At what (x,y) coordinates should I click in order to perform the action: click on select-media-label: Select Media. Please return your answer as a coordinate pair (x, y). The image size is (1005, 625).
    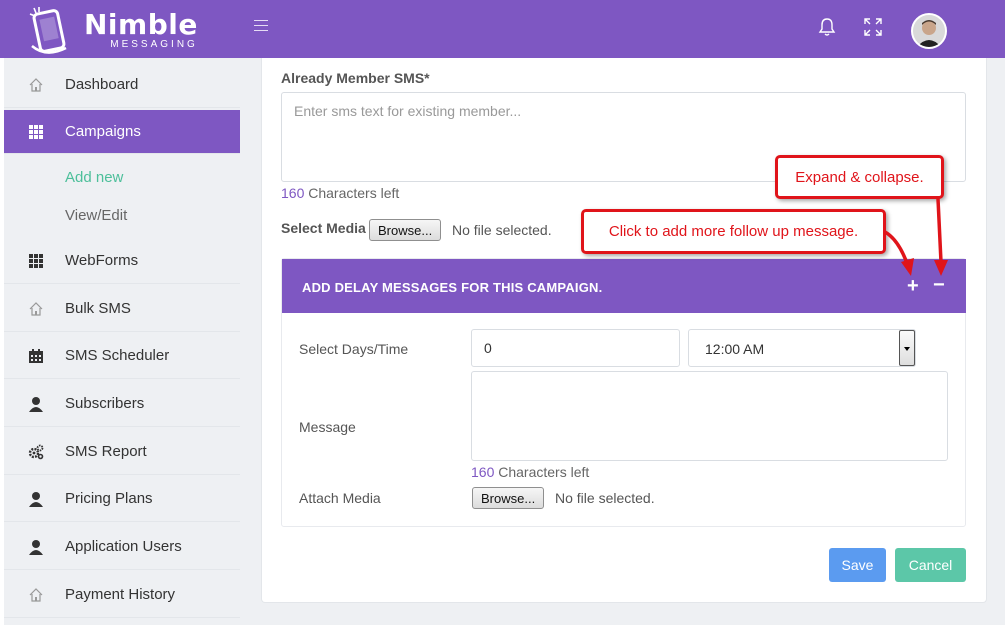
    Looking at the image, I should click on (323, 228).